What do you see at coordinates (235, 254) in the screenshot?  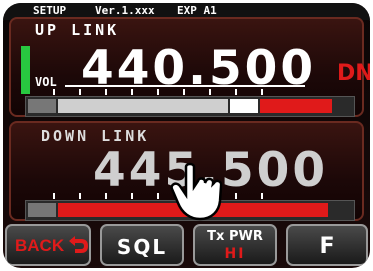 I see `txpwr-level: HI` at bounding box center [235, 254].